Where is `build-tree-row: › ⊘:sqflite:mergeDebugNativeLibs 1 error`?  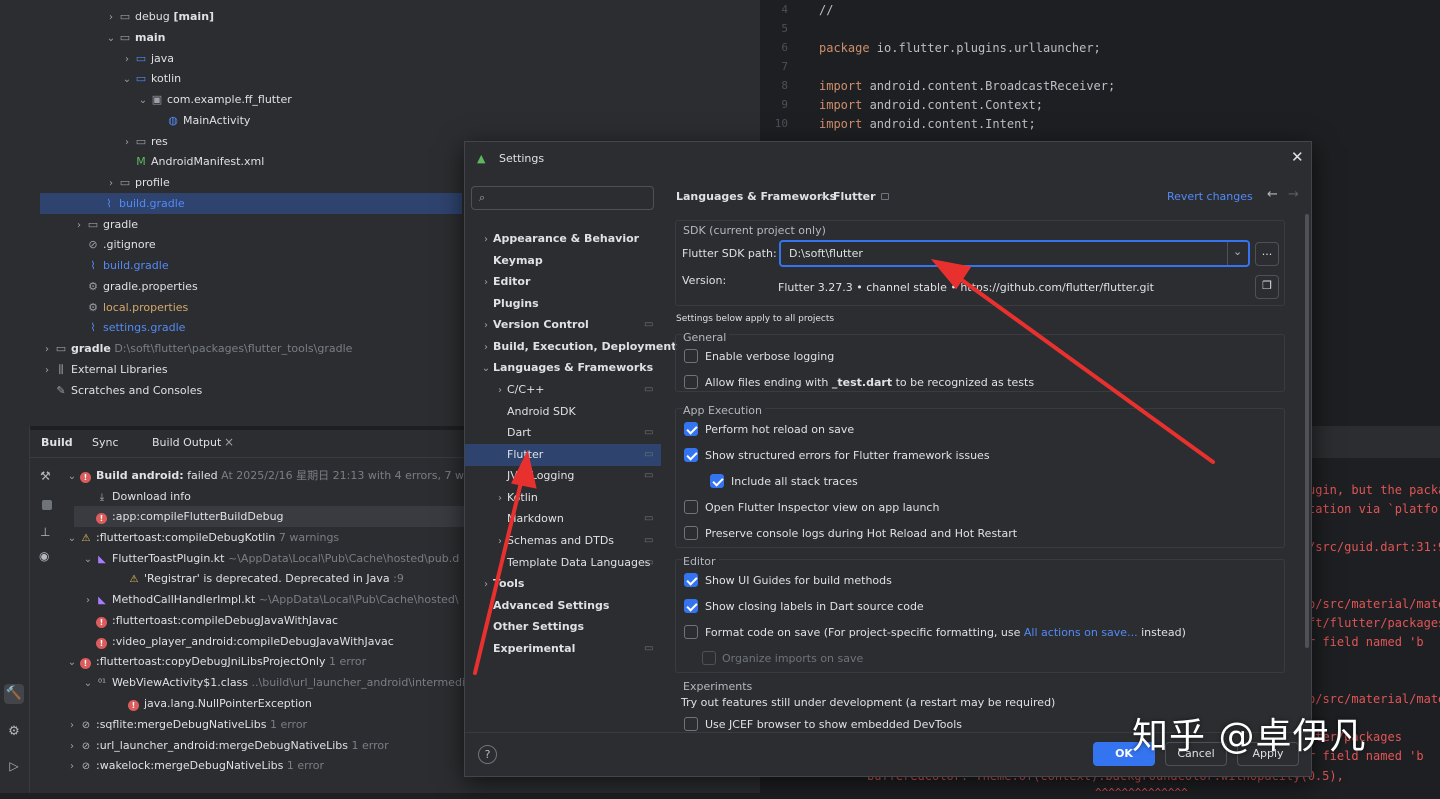 build-tree-row: › ⊘:sqflite:mergeDebugNativeLibs 1 error is located at coordinates (264, 724).